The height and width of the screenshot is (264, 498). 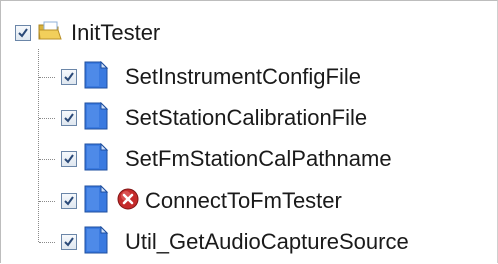 What do you see at coordinates (246, 117) in the screenshot?
I see `tree-node-label: SetStationCalibrationFile` at bounding box center [246, 117].